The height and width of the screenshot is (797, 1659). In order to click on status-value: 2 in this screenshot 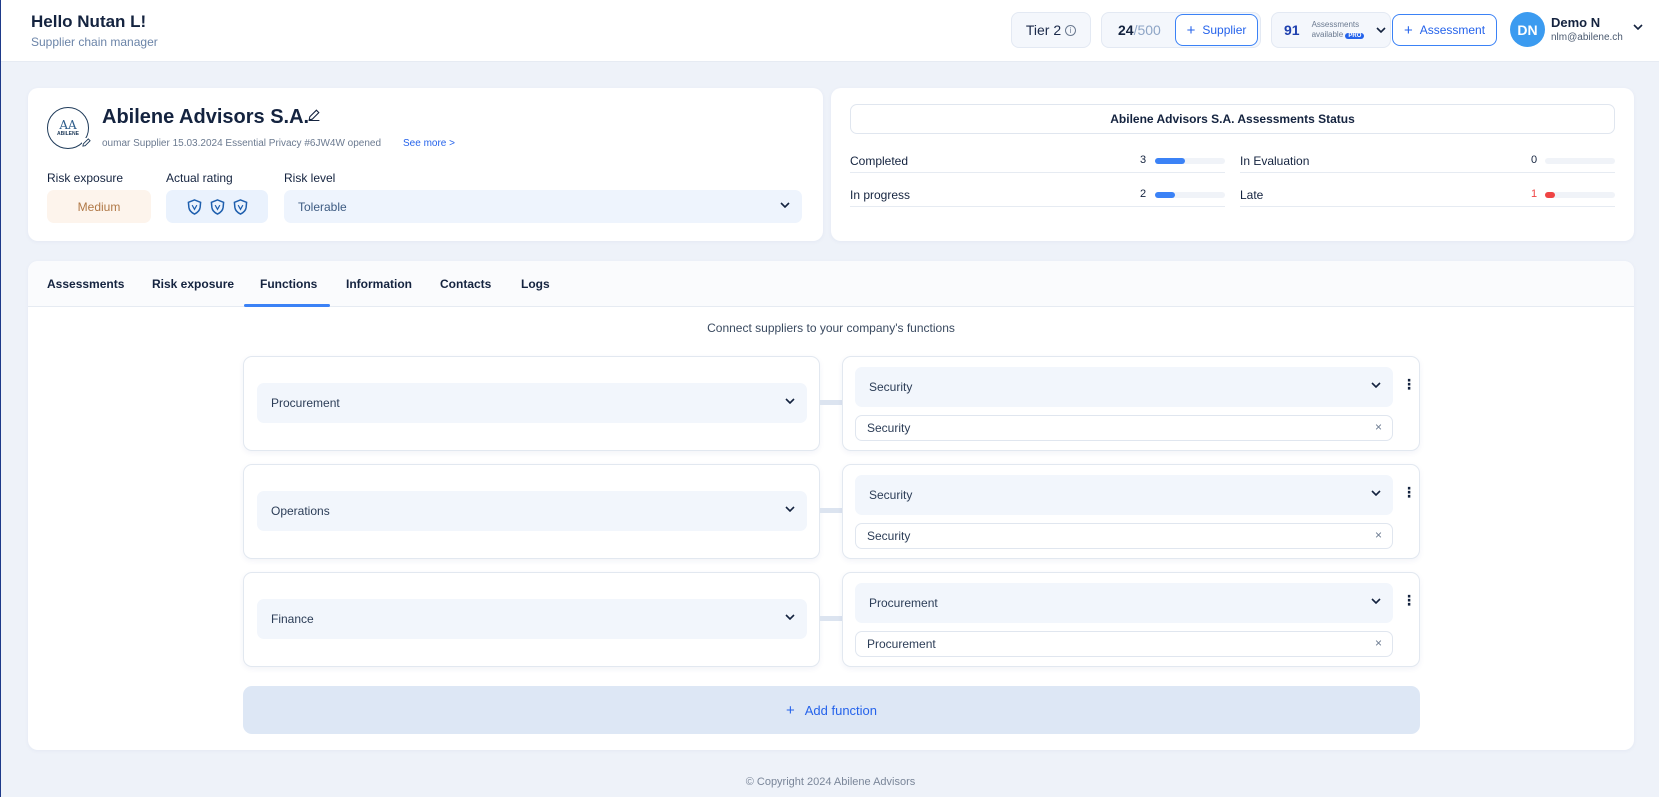, I will do `click(1143, 194)`.